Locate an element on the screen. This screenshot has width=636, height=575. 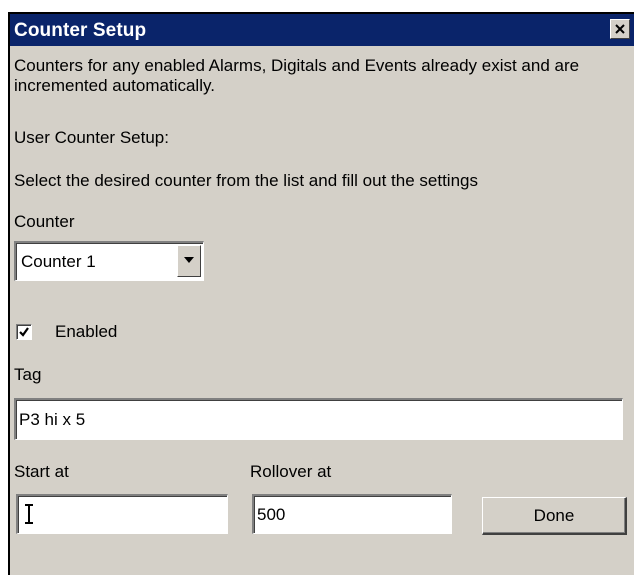
counter-dropdown: Counter 1 is located at coordinates (109, 261).